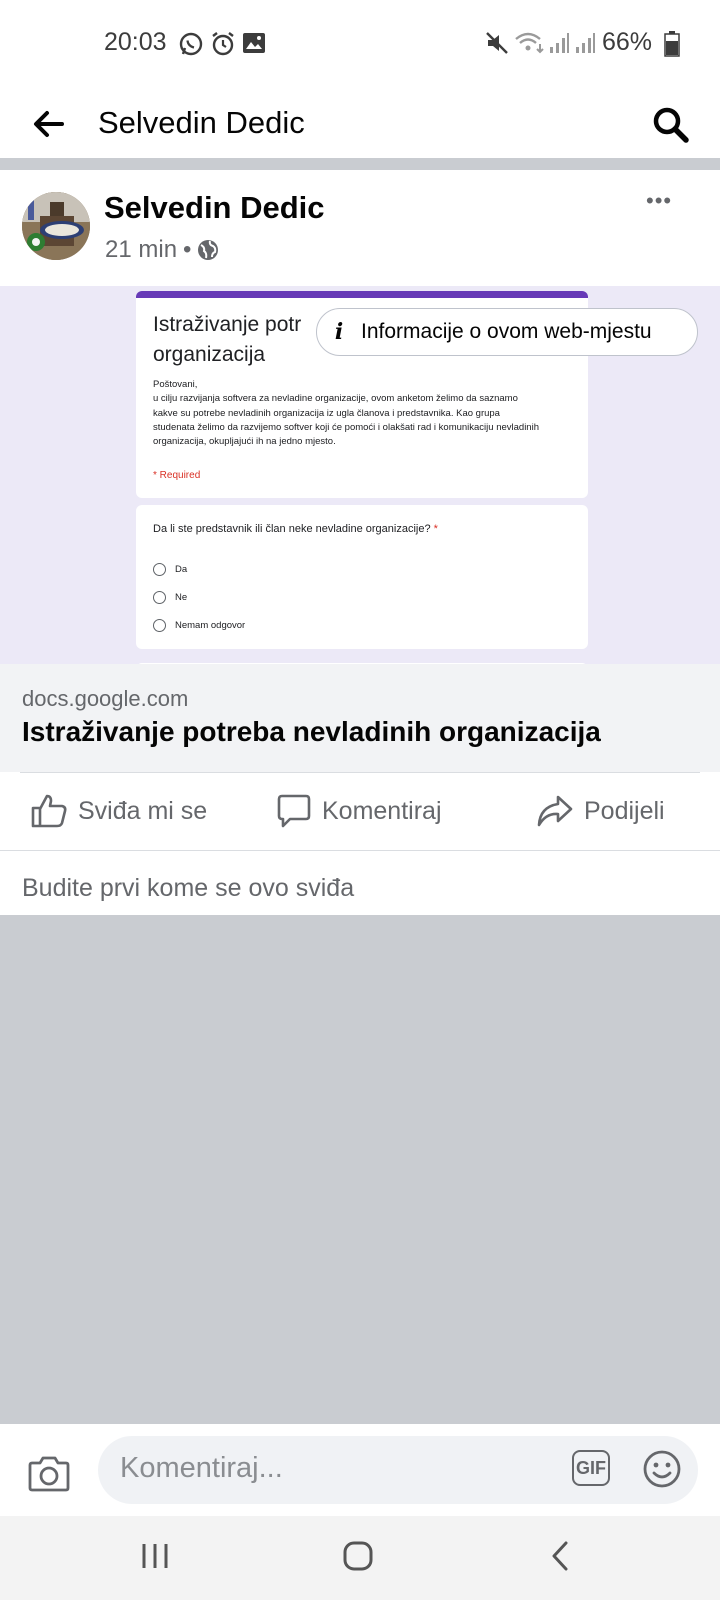 Image resolution: width=720 pixels, height=1600 pixels. I want to click on app-bar: Selvedin Dedic, so click(360, 123).